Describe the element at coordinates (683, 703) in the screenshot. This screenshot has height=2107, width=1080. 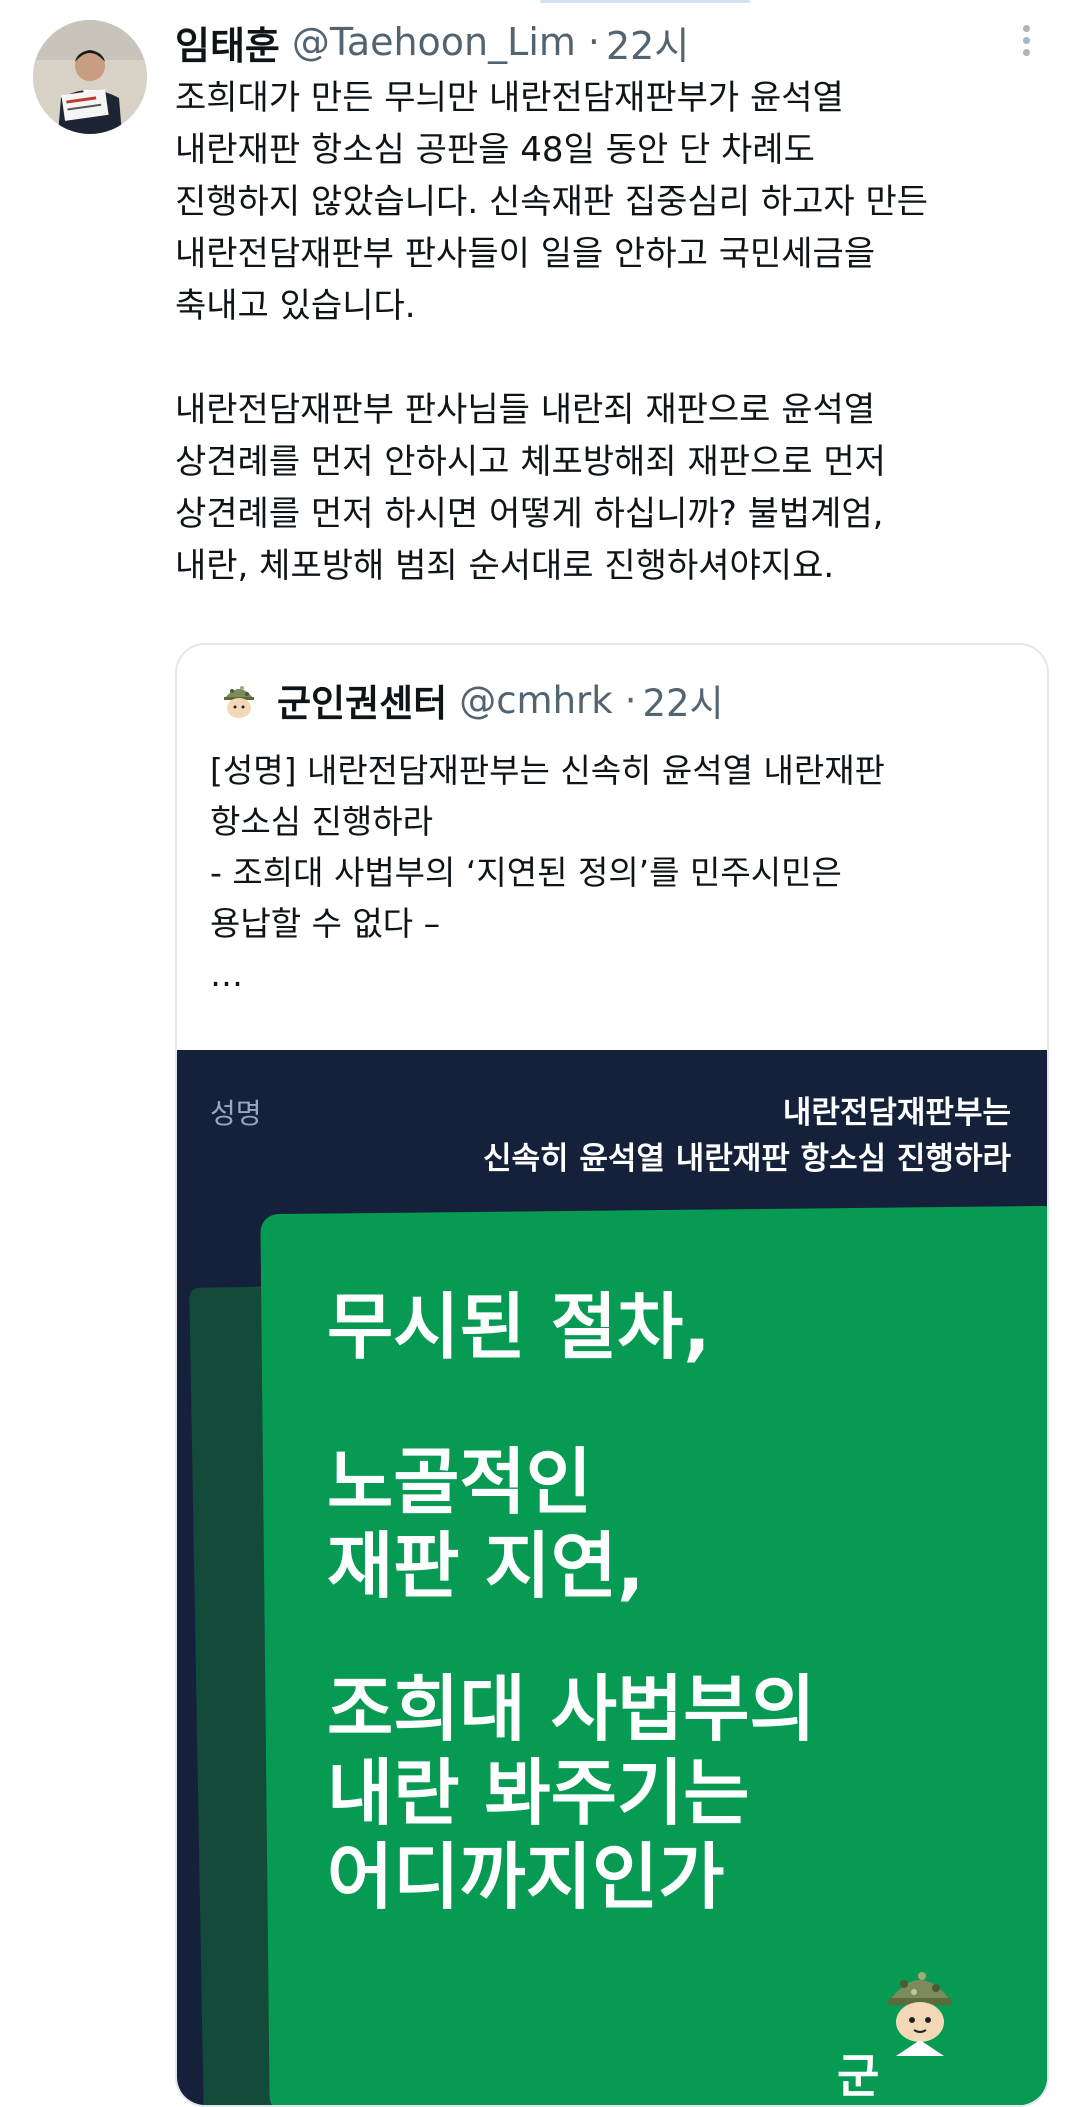
I see `quoted-tweet-time: 22시` at that location.